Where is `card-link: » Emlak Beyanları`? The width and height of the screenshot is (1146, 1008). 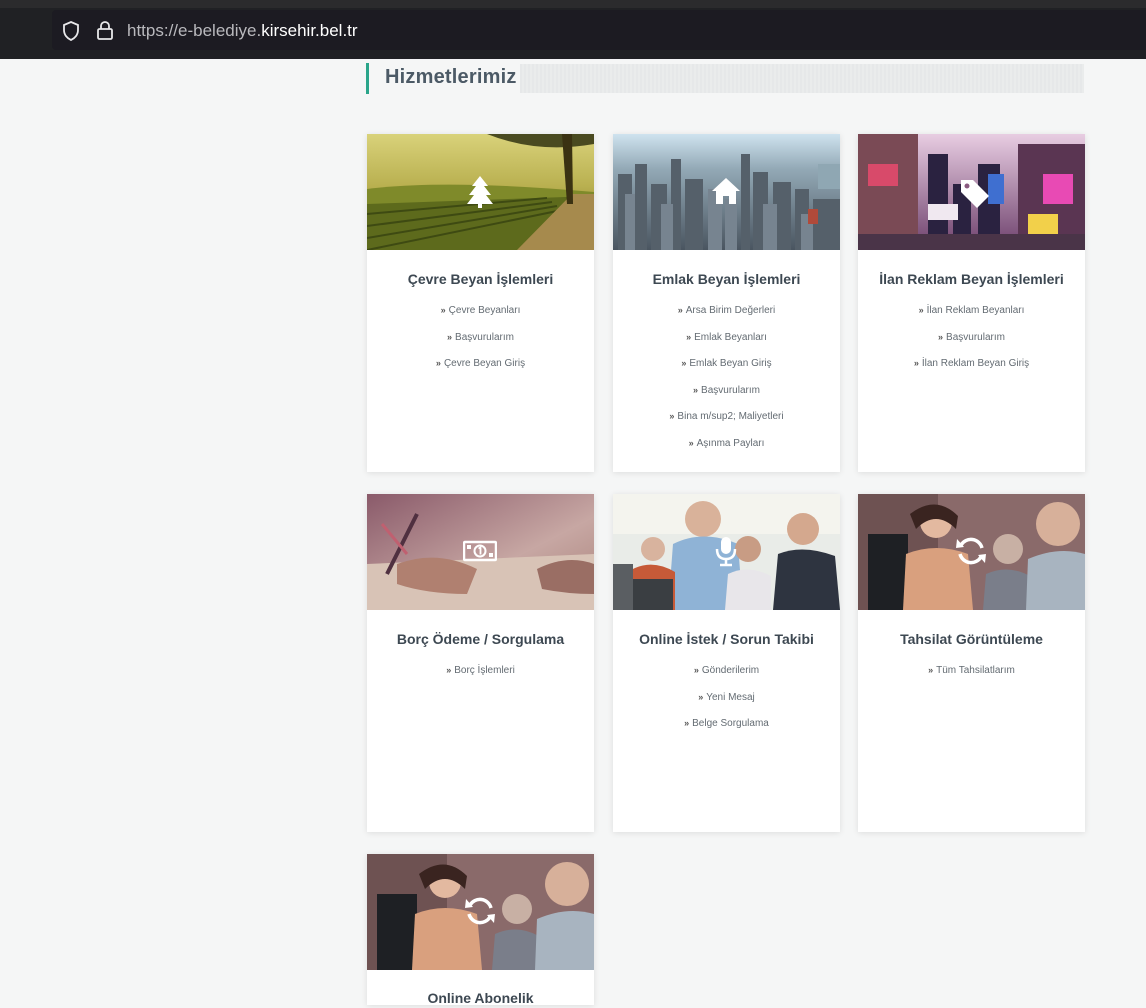 card-link: » Emlak Beyanları is located at coordinates (726, 343).